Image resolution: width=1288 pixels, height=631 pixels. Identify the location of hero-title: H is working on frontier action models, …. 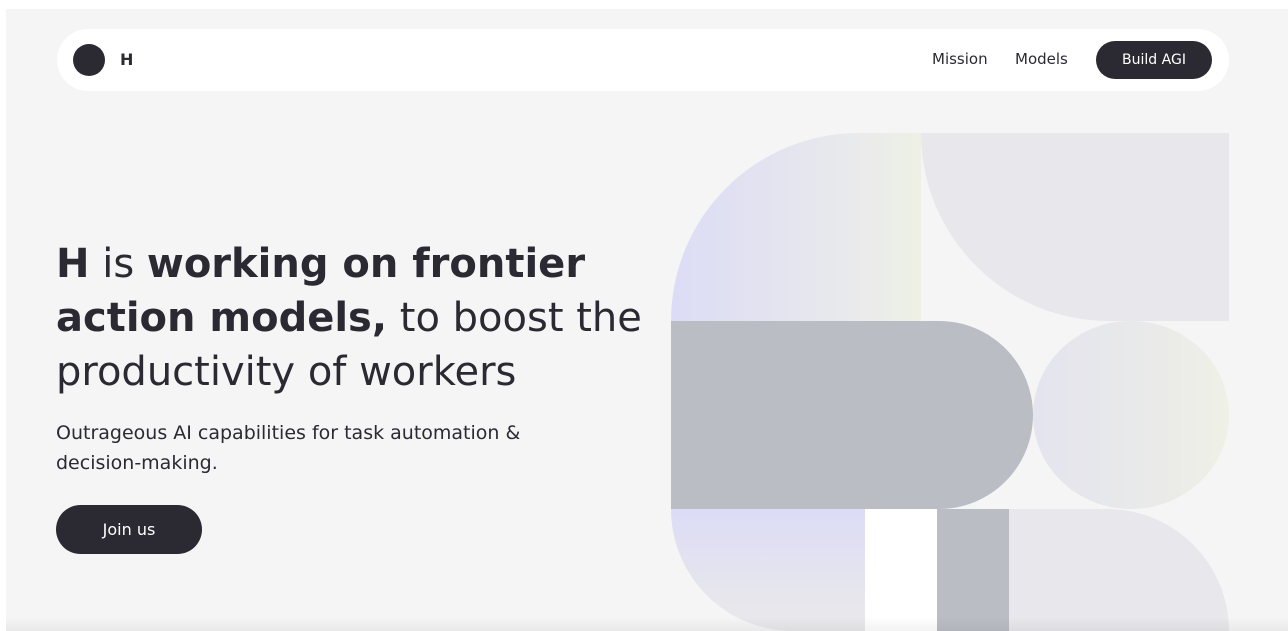
(356, 318).